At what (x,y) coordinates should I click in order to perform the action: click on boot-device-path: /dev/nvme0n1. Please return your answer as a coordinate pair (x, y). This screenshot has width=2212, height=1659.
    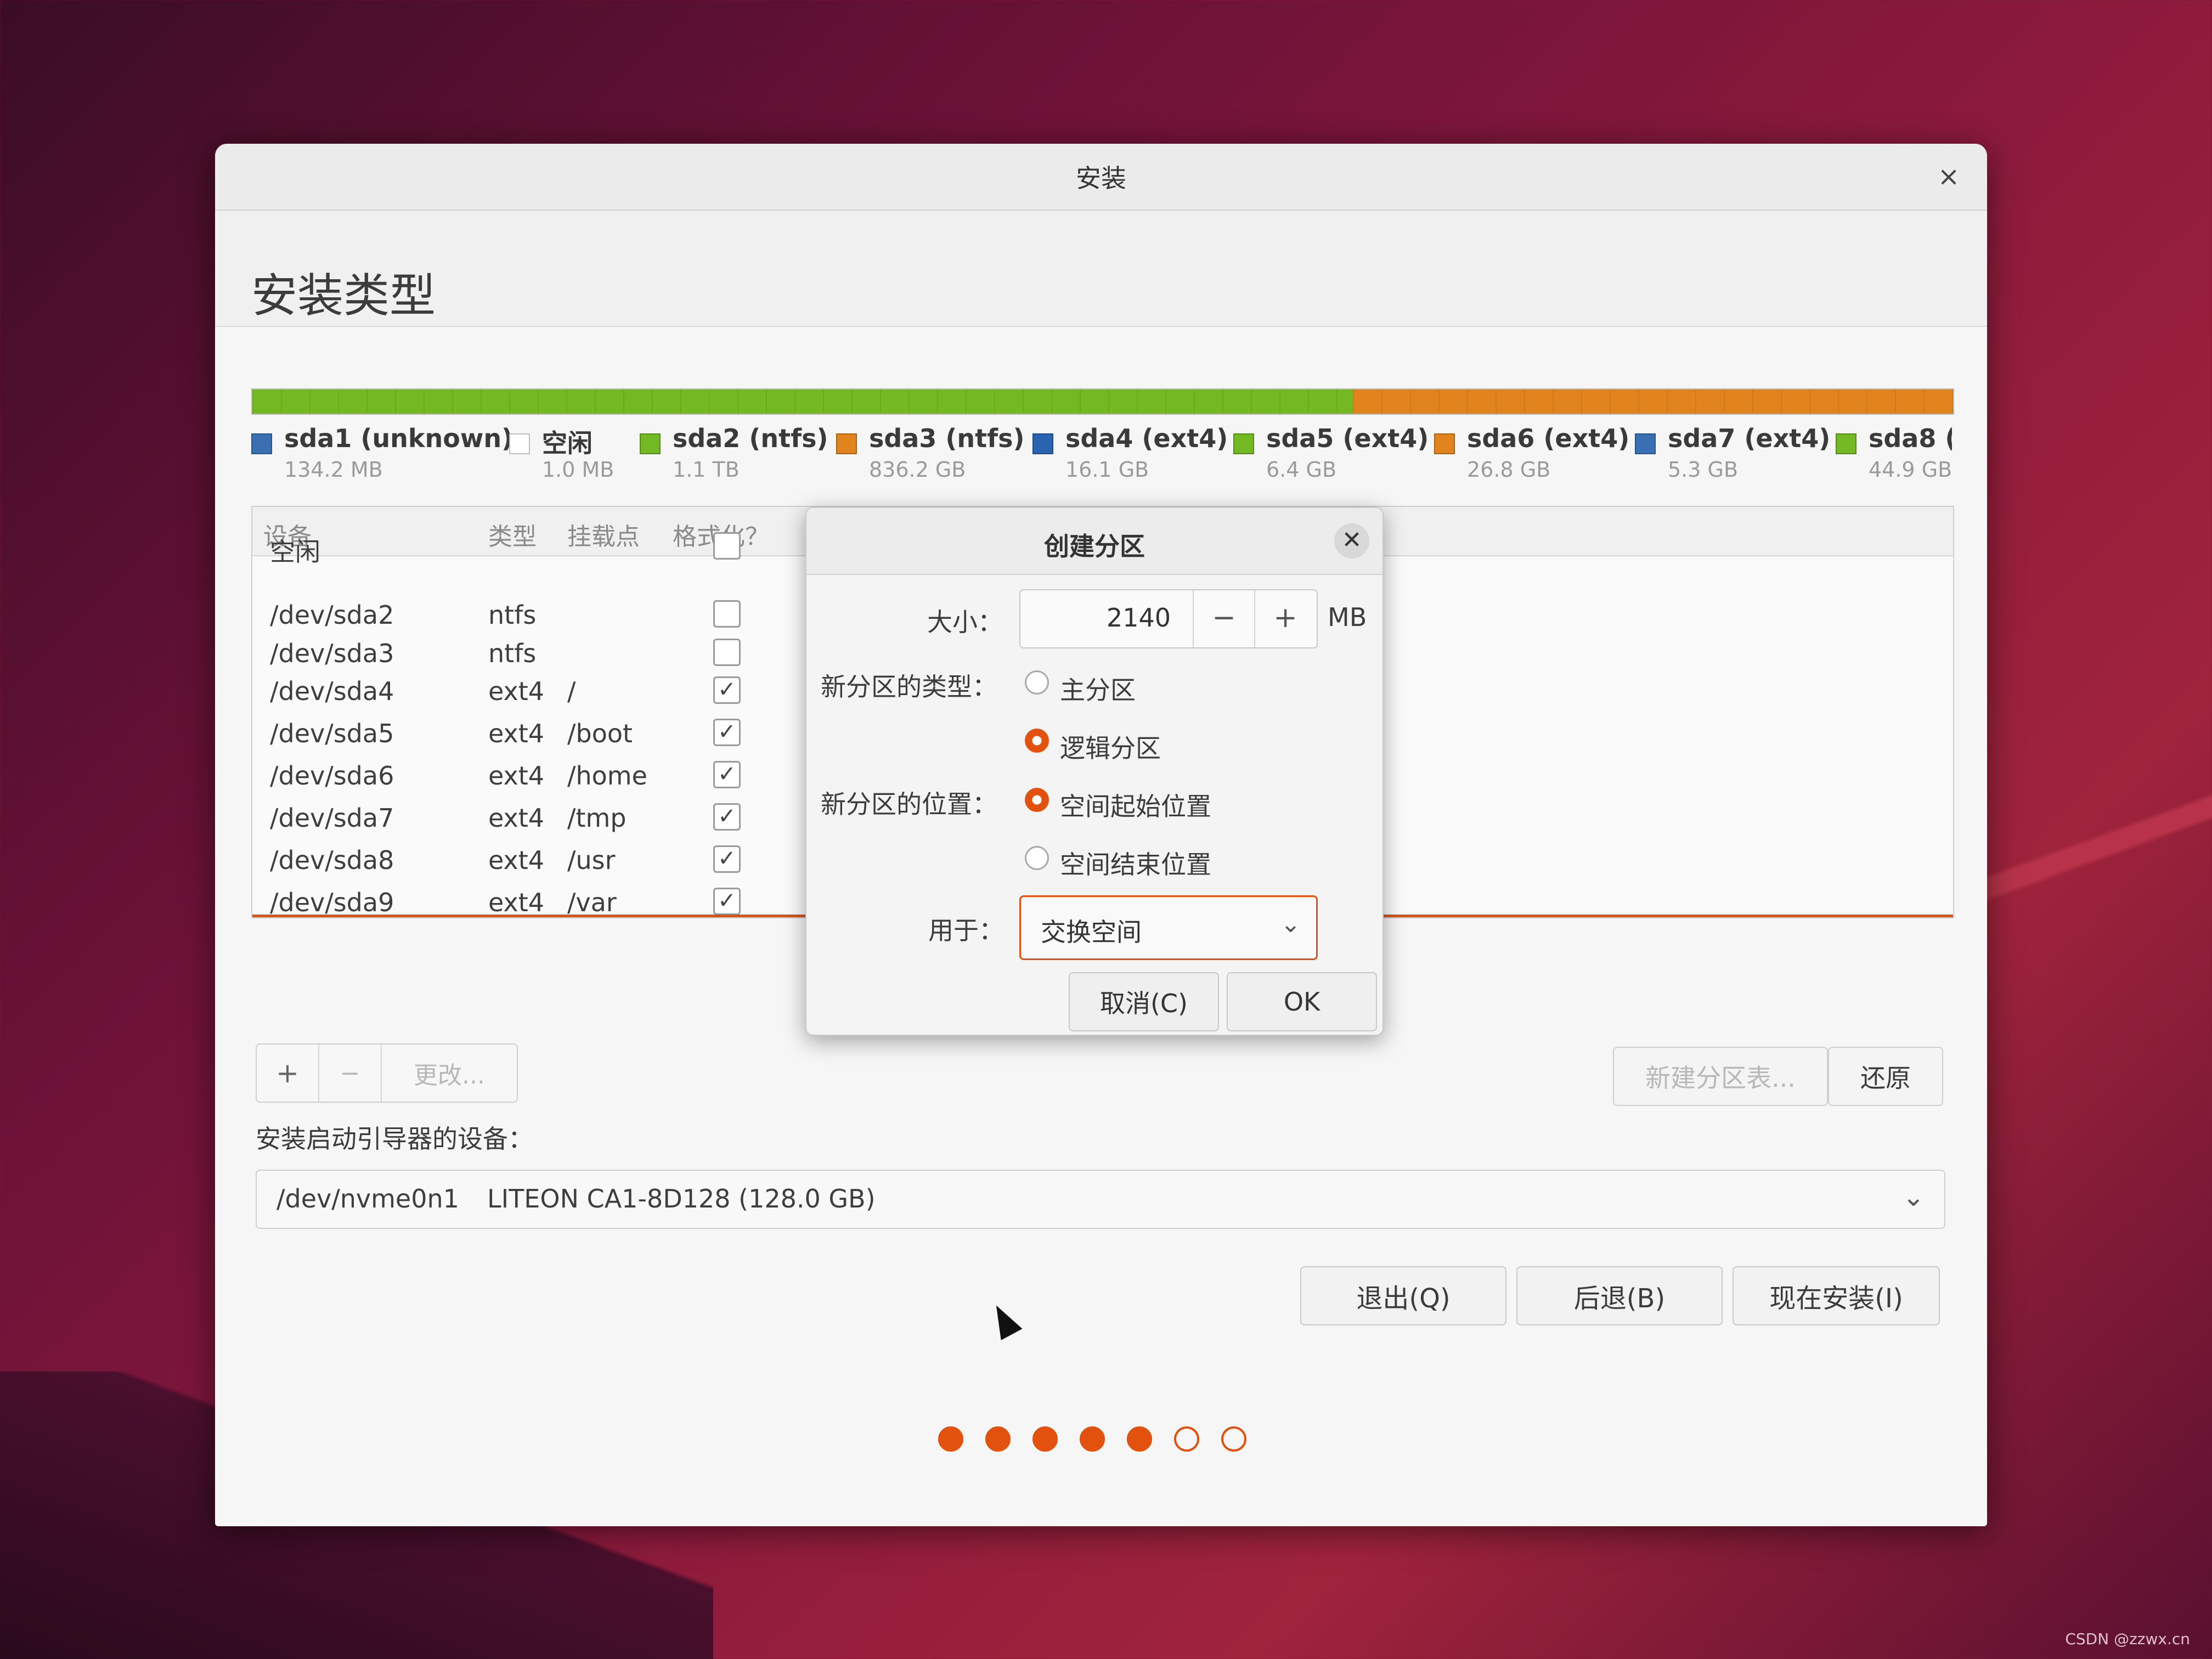
    Looking at the image, I should click on (368, 1199).